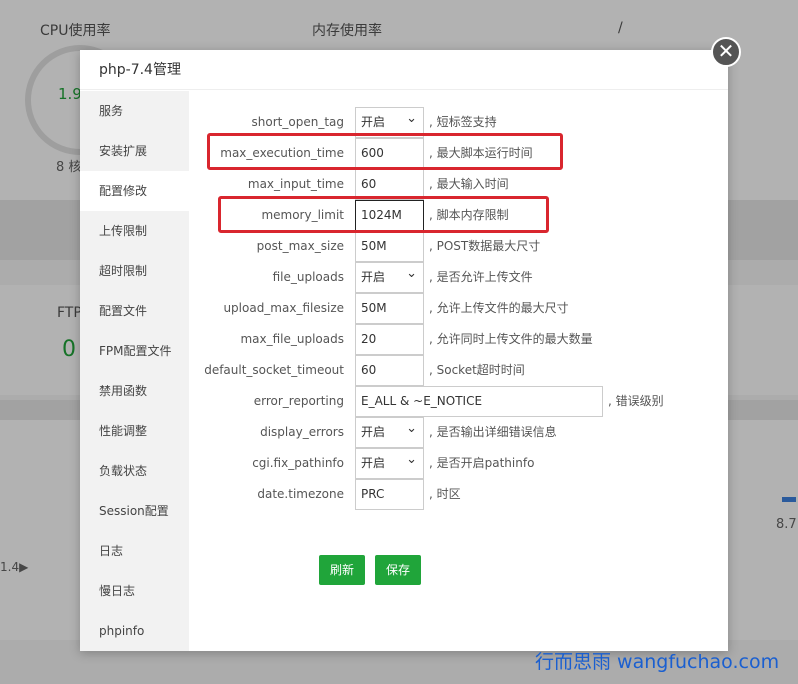 The image size is (798, 684). Describe the element at coordinates (482, 463) in the screenshot. I see `field-description: , 是否开启pathinfo` at that location.